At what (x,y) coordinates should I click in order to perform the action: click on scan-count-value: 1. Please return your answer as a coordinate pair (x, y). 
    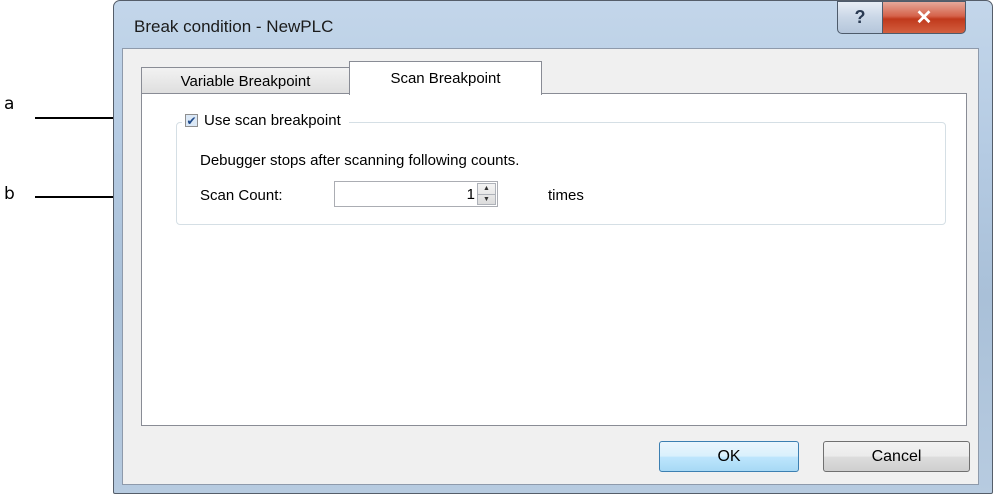
    Looking at the image, I should click on (471, 194).